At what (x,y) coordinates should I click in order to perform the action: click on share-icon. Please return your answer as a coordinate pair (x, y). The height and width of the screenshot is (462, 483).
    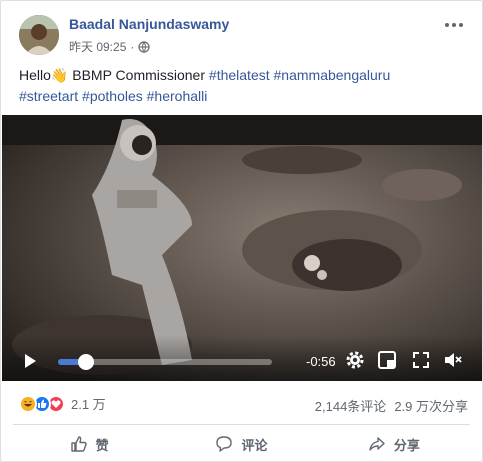
    Looking at the image, I should click on (377, 444).